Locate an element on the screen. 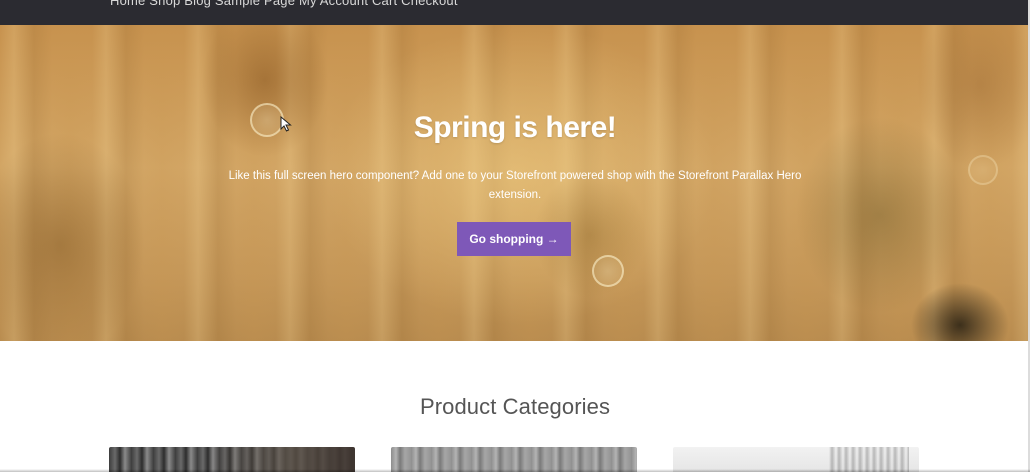  mouse-pointer-icon is located at coordinates (286, 124).